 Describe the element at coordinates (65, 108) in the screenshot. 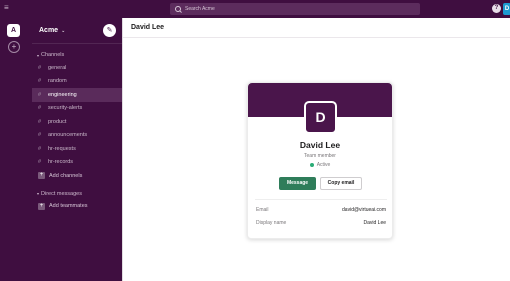

I see `channel-label: security-alerts` at that location.